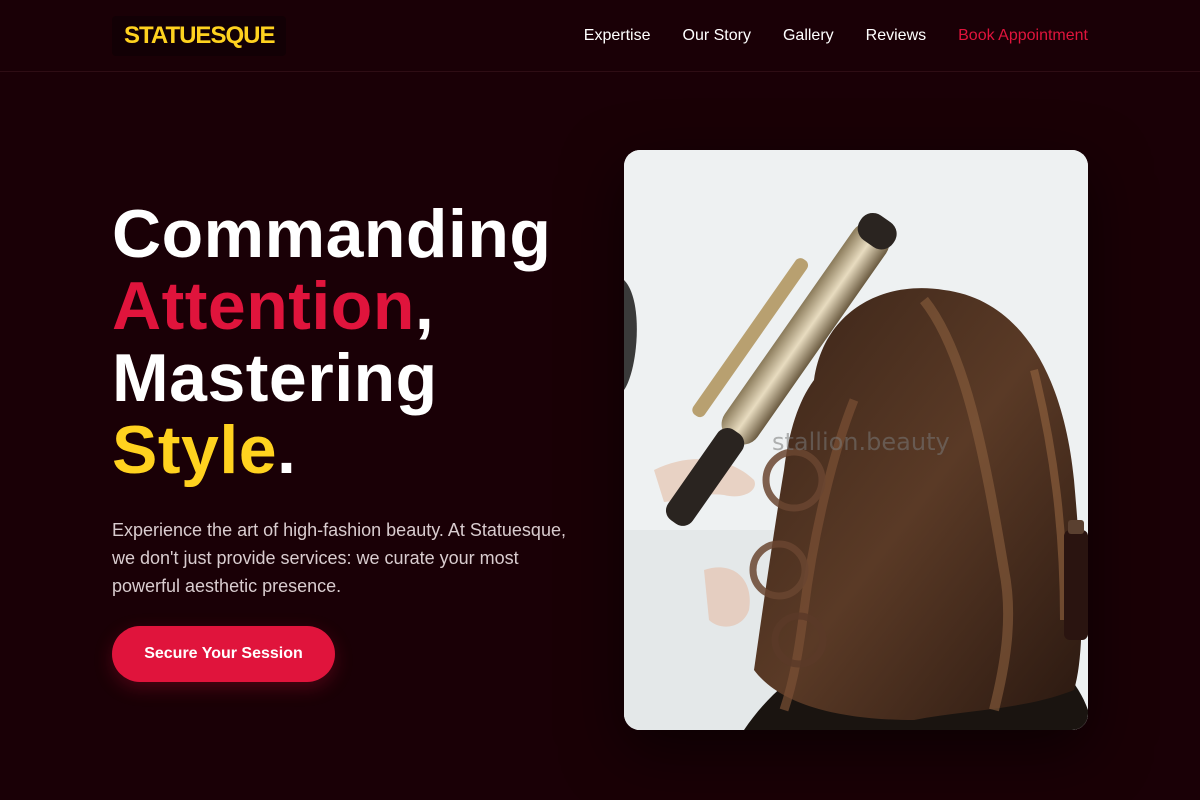 Image resolution: width=1200 pixels, height=800 pixels. What do you see at coordinates (861, 442) in the screenshot?
I see `image-watermark: stallion.beauty` at bounding box center [861, 442].